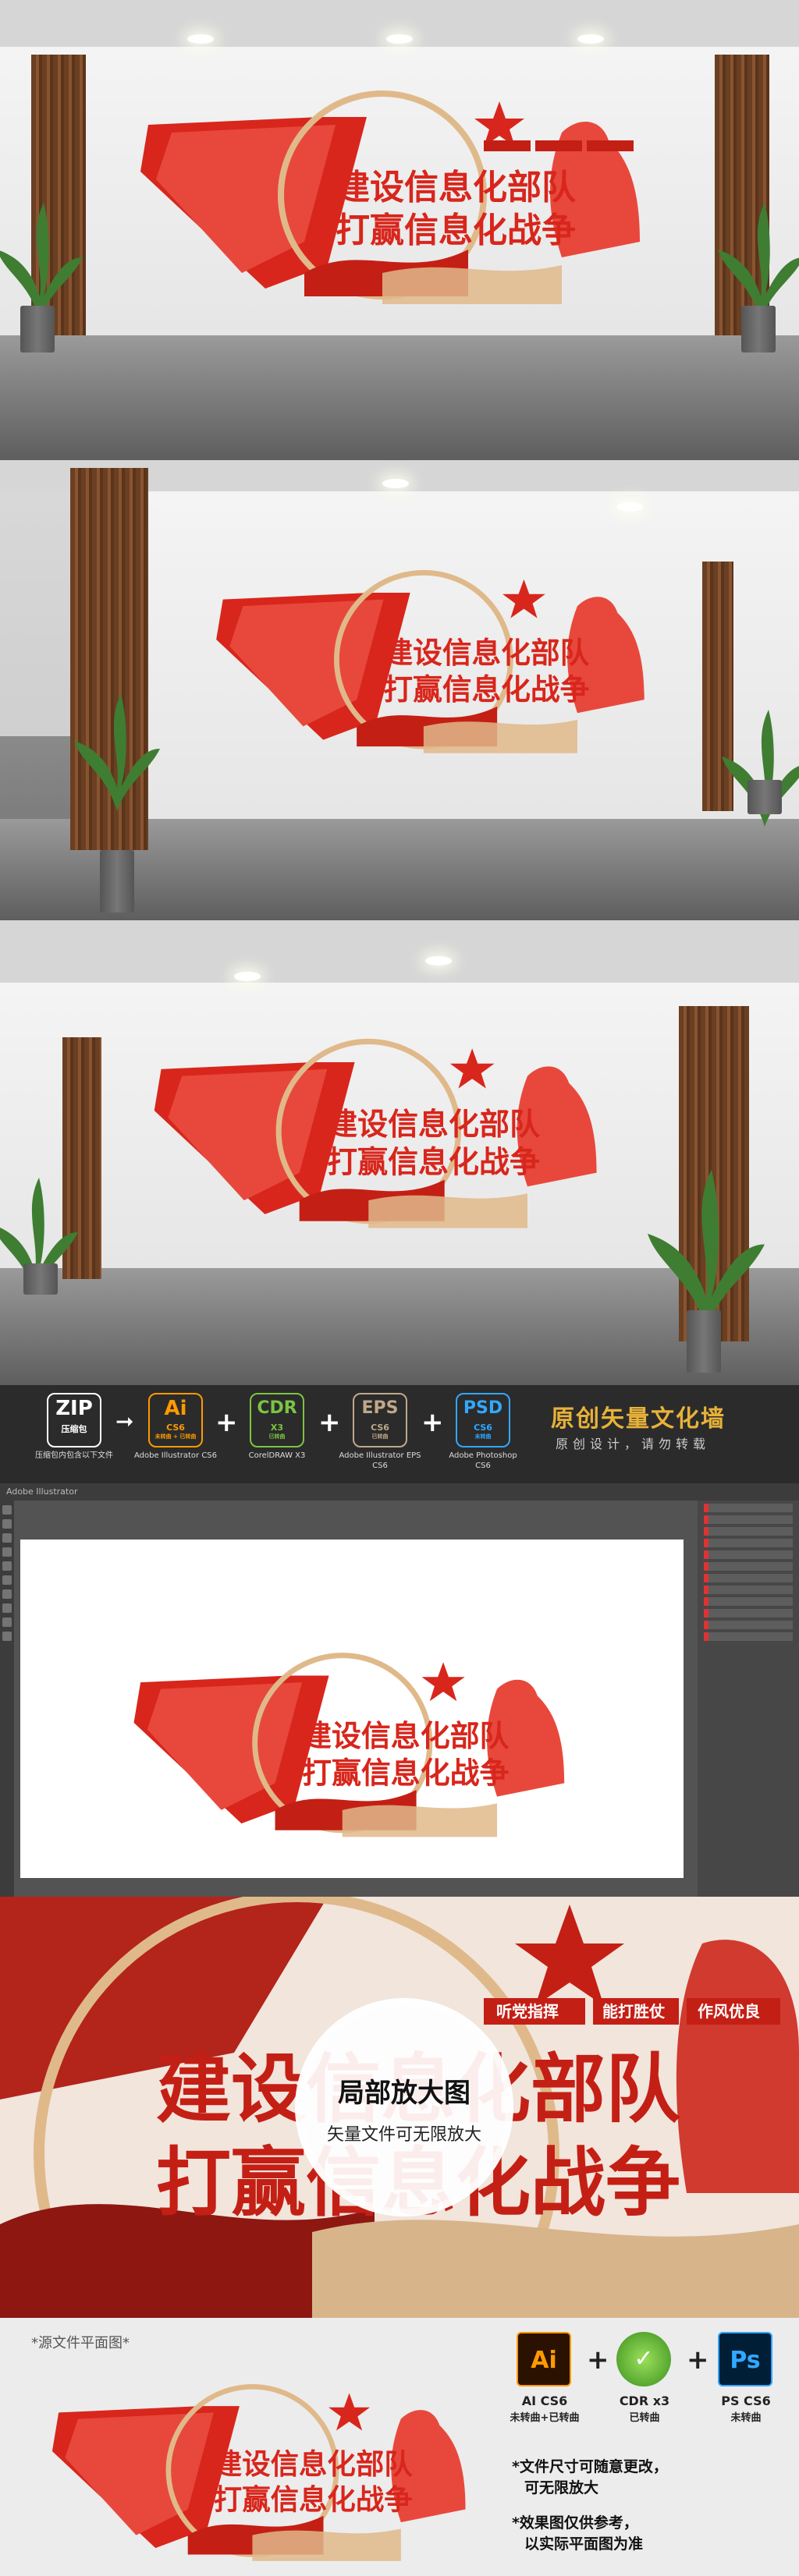 This screenshot has height=2576, width=799. What do you see at coordinates (74, 1455) in the screenshot?
I see `zip-caption: 压缩包内包含以下文件` at bounding box center [74, 1455].